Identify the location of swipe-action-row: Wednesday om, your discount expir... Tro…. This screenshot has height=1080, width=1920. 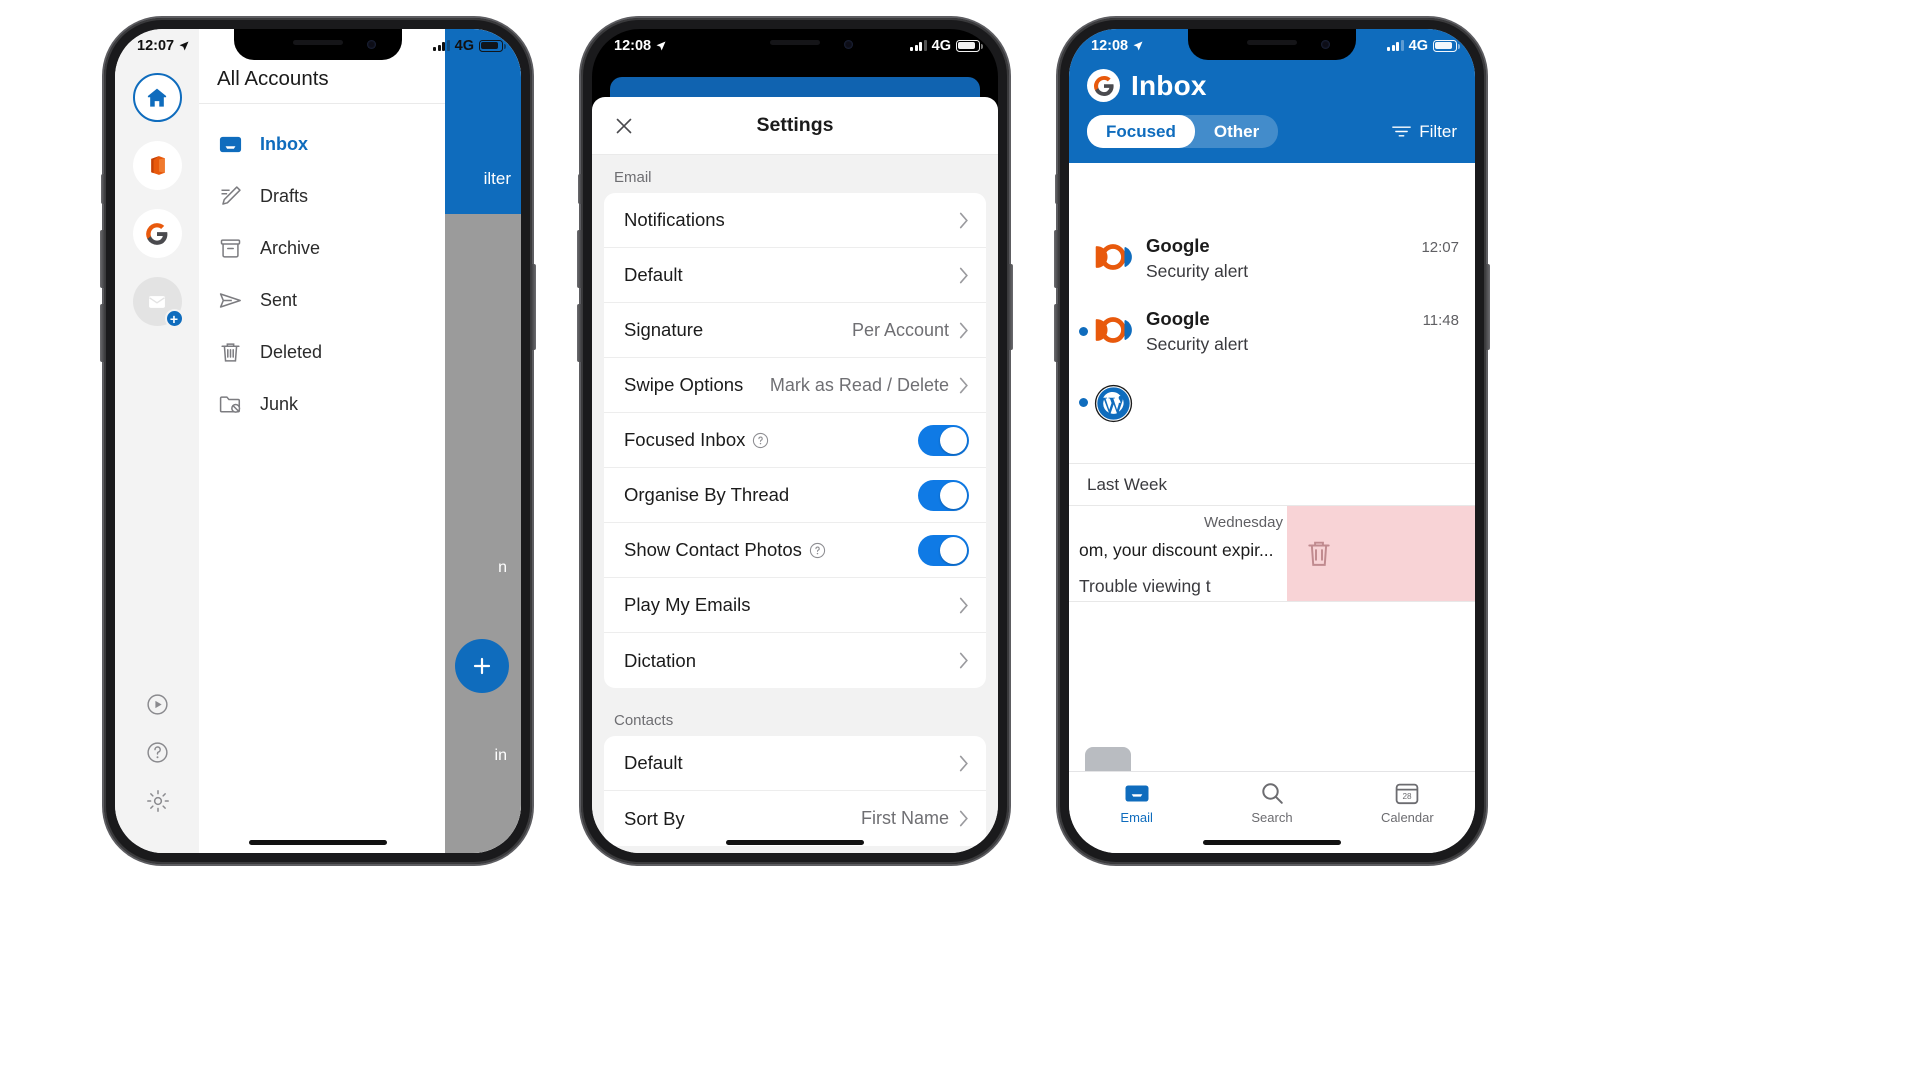
(1272, 554).